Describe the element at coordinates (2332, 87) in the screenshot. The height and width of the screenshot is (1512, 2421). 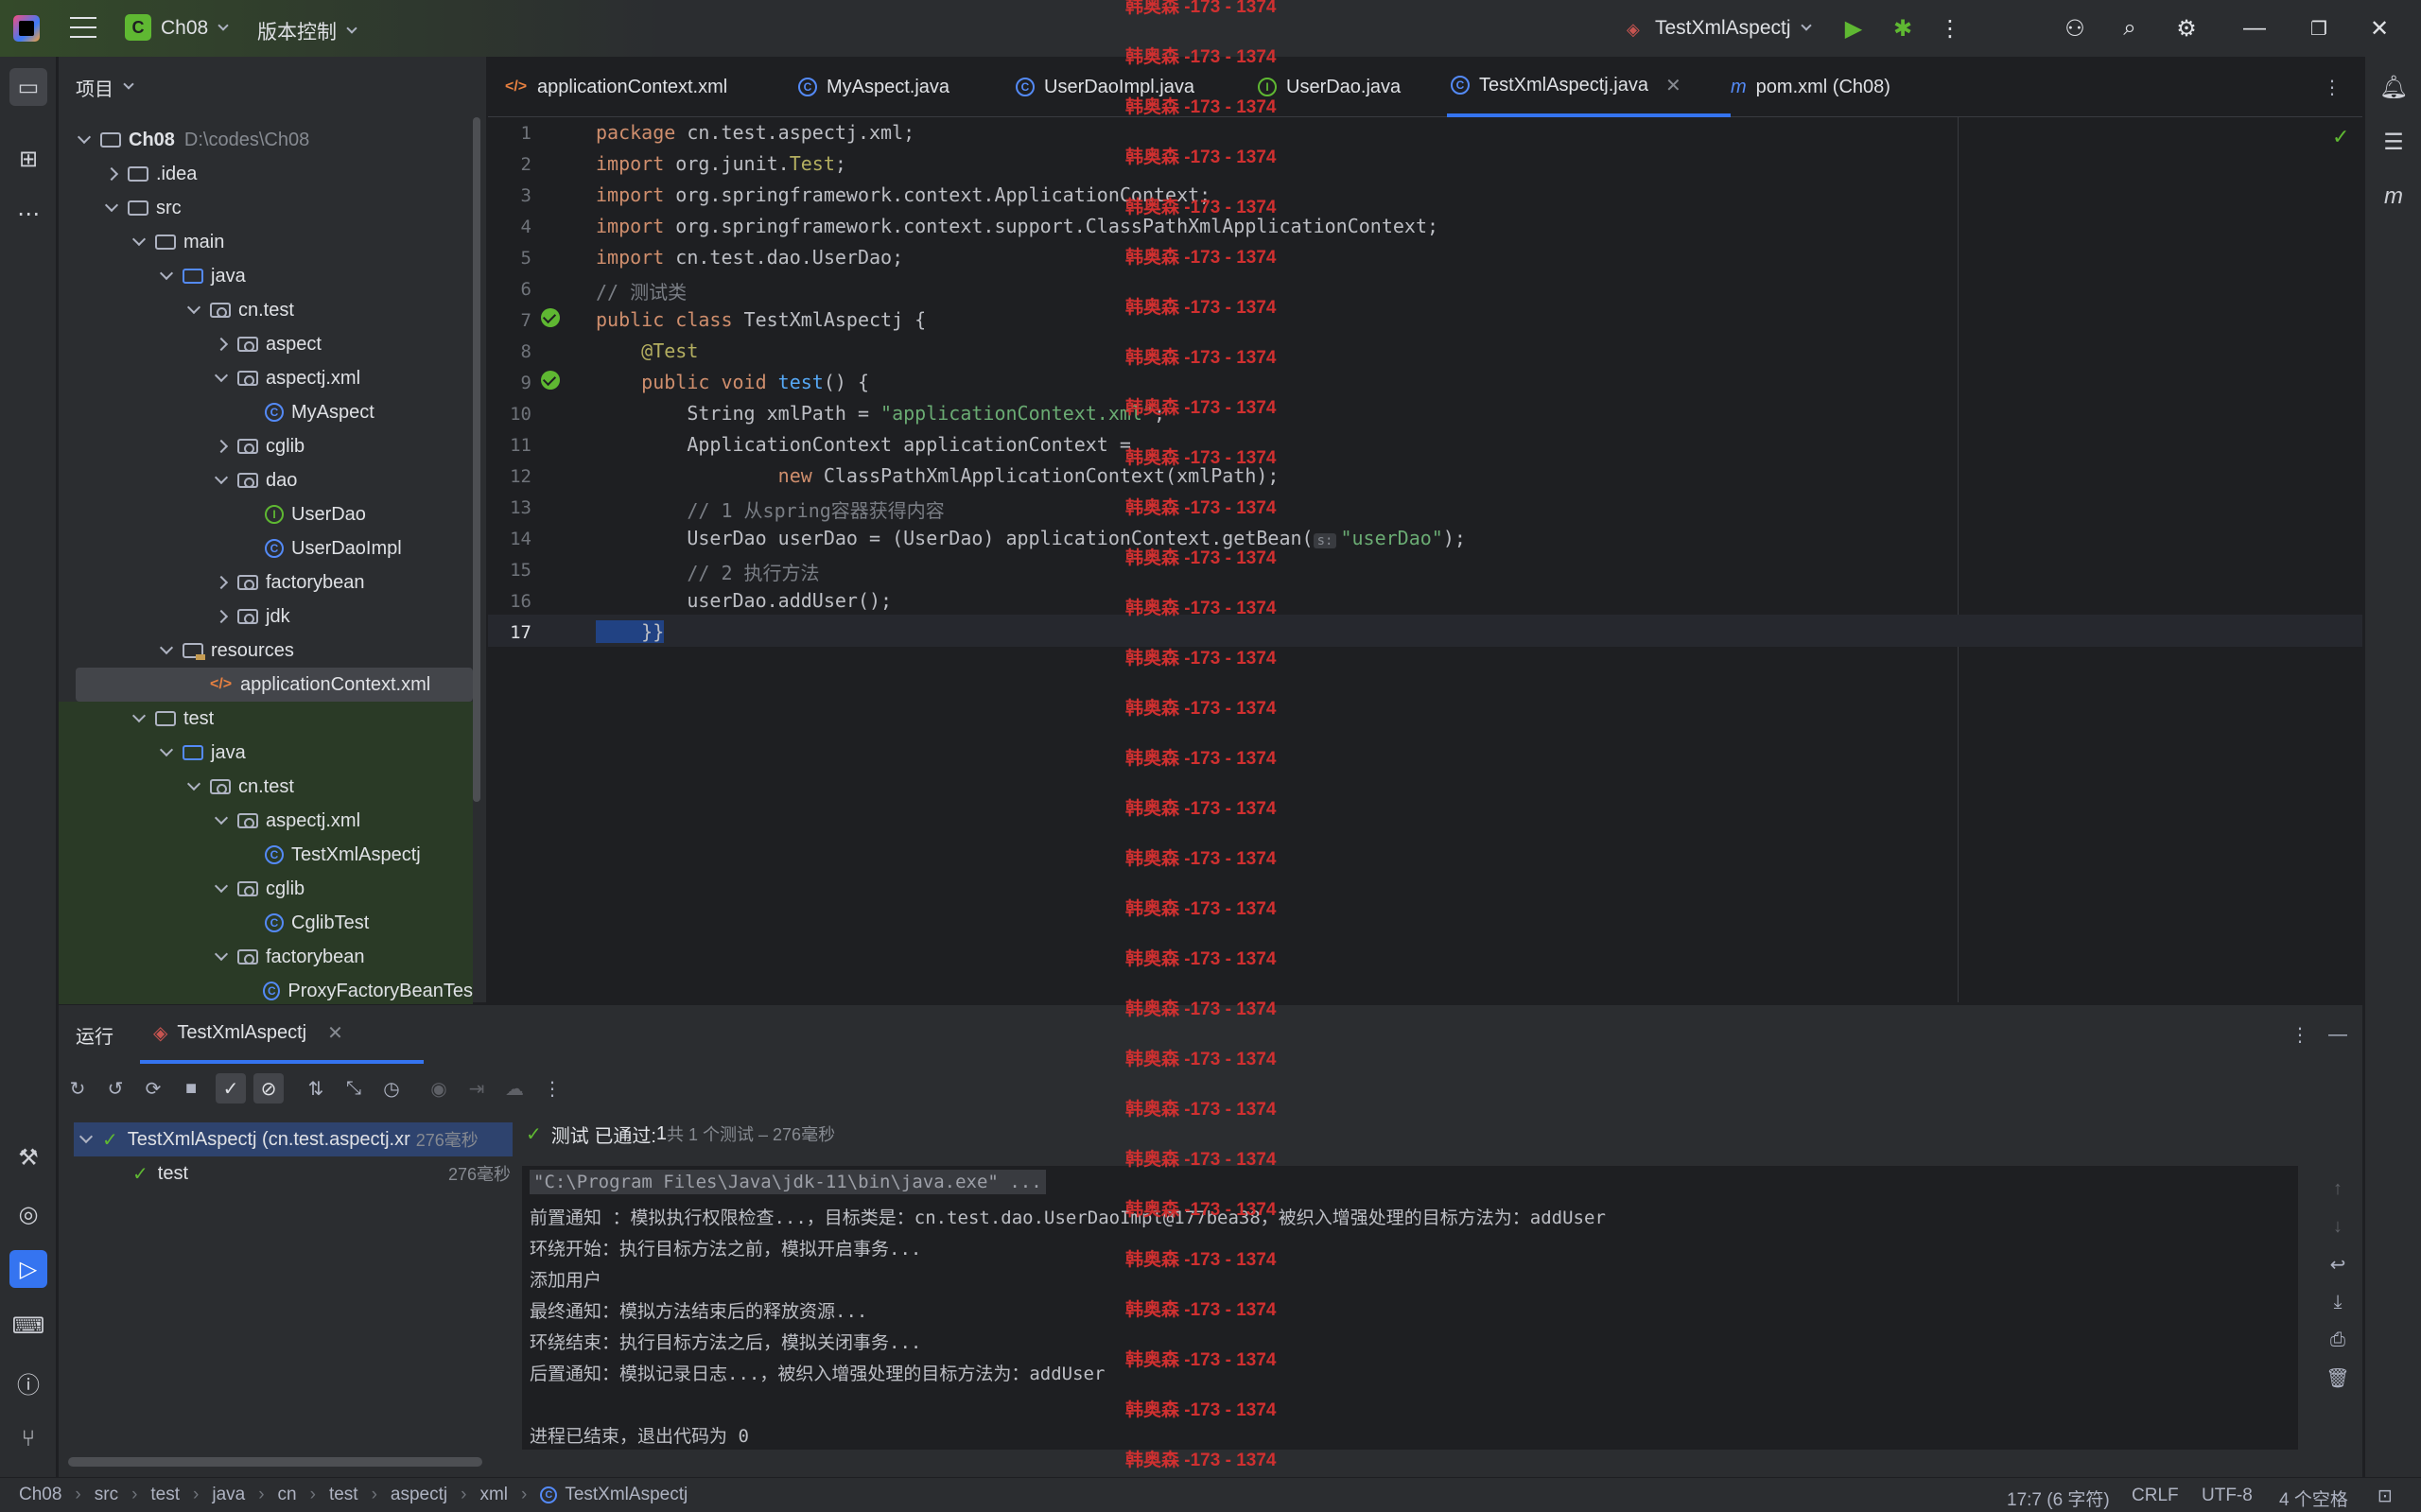
I see `tab-options-icon: ⋮` at that location.